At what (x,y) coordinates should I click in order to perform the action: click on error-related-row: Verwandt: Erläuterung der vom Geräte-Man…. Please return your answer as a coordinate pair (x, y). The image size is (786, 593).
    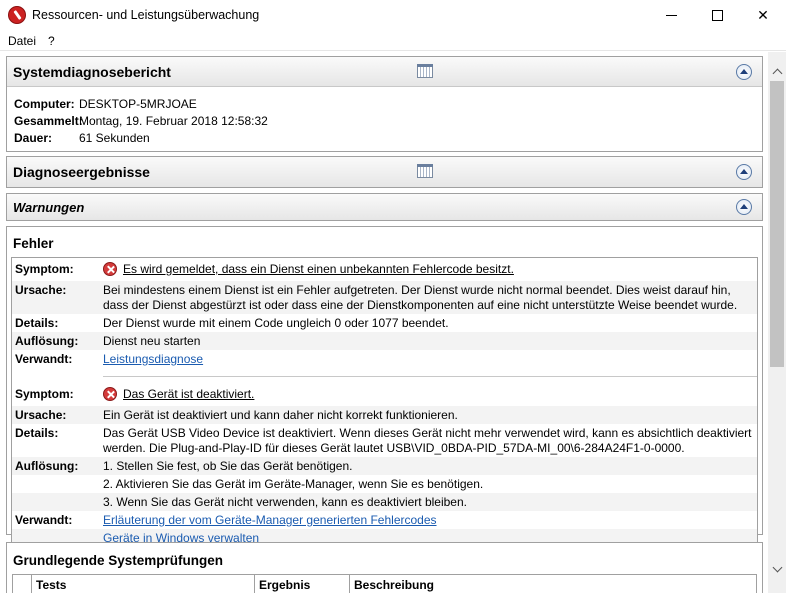
    Looking at the image, I should click on (226, 520).